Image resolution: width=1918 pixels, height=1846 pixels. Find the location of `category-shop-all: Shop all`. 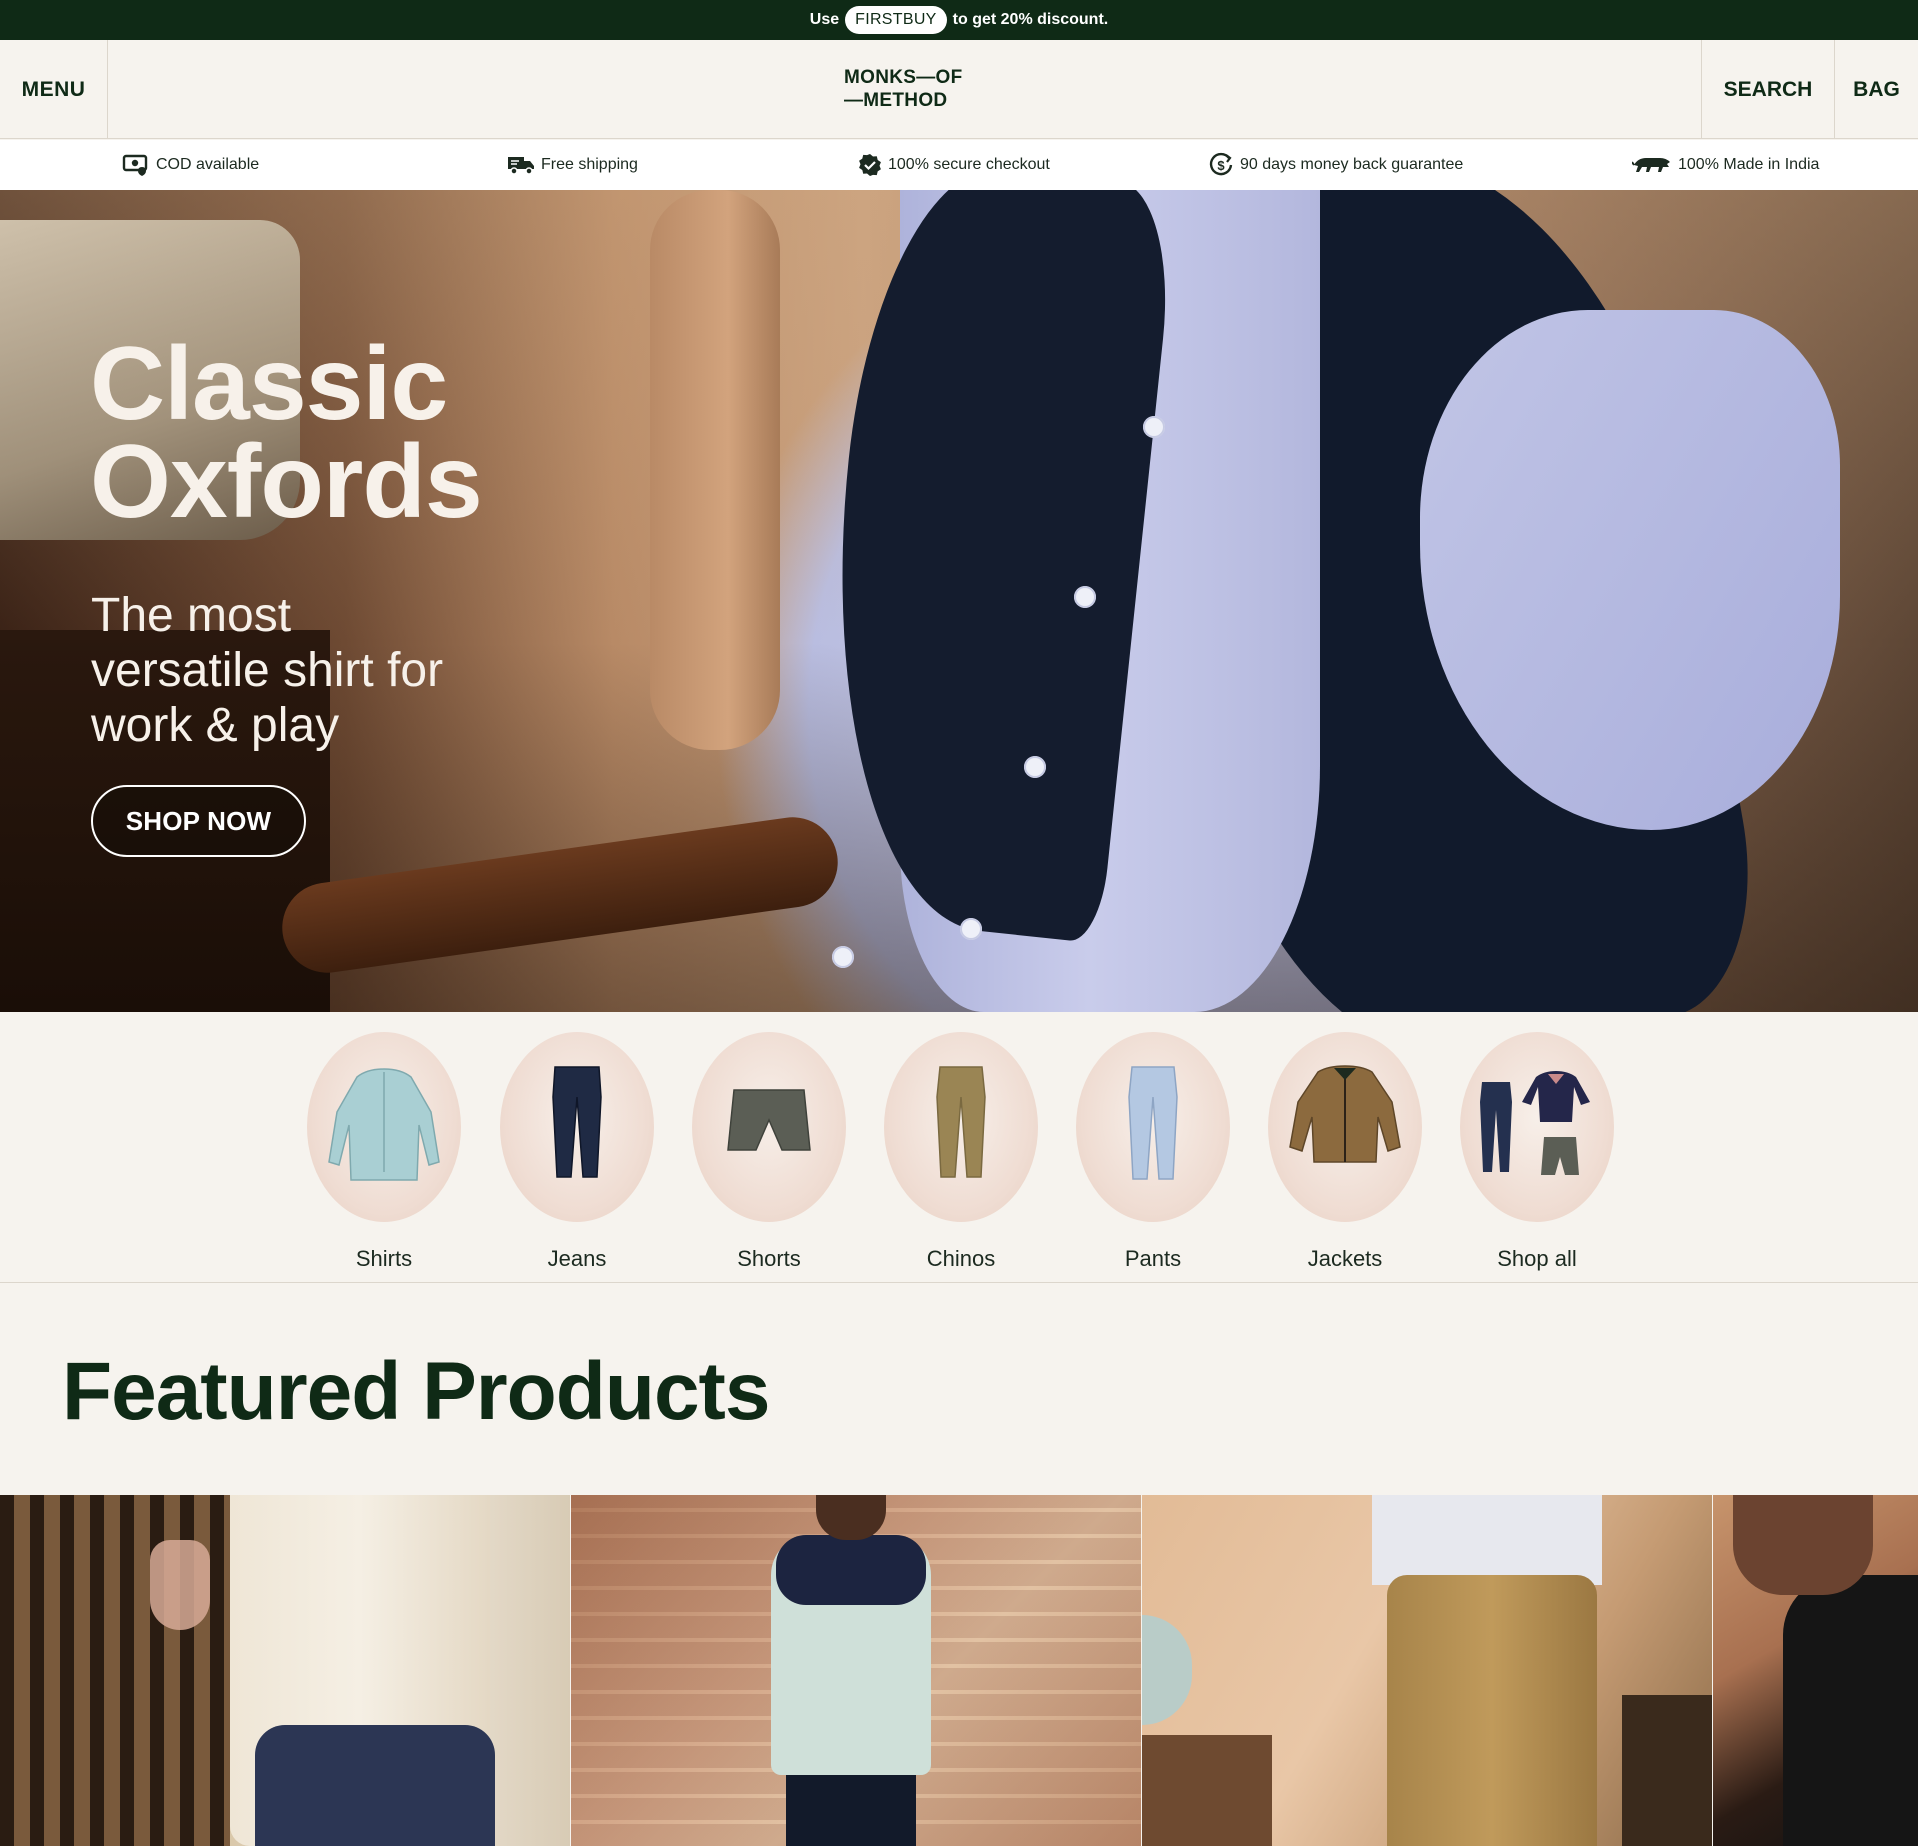

category-shop-all: Shop all is located at coordinates (1538, 1157).